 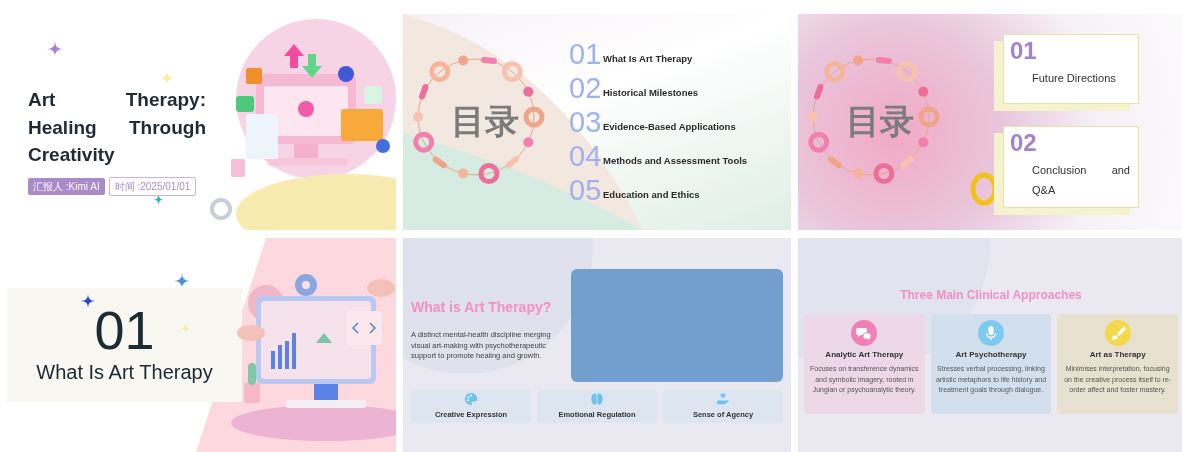 What do you see at coordinates (584, 156) in the screenshot?
I see `toc-number: 04` at bounding box center [584, 156].